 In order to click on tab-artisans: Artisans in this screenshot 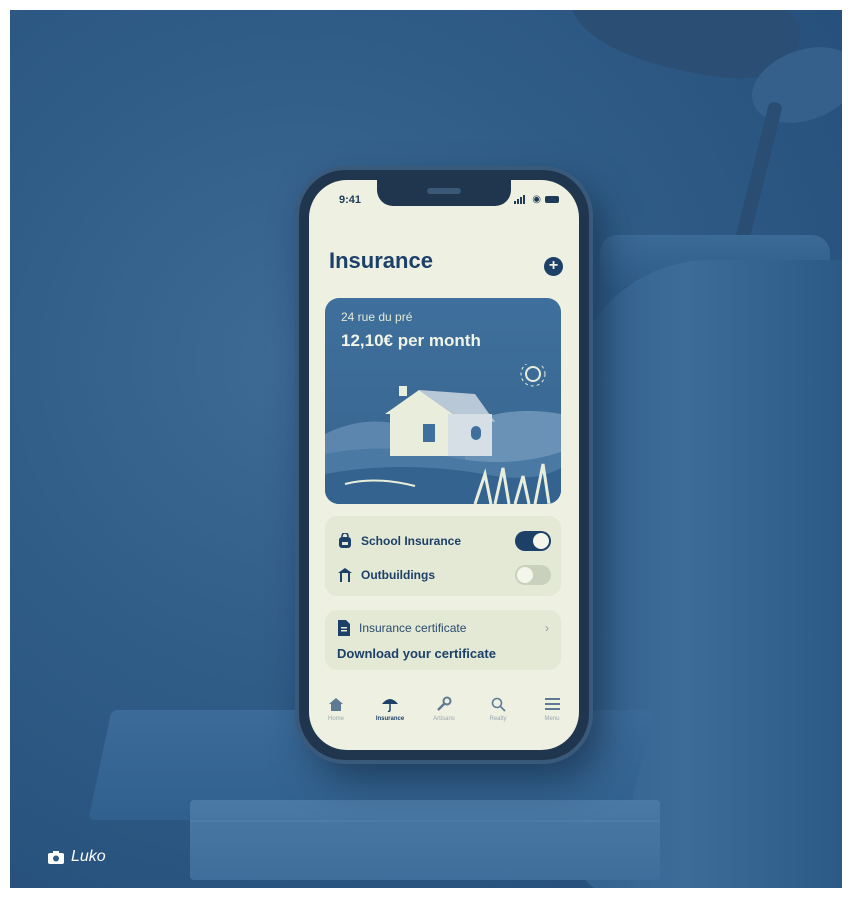, I will do `click(444, 717)`.